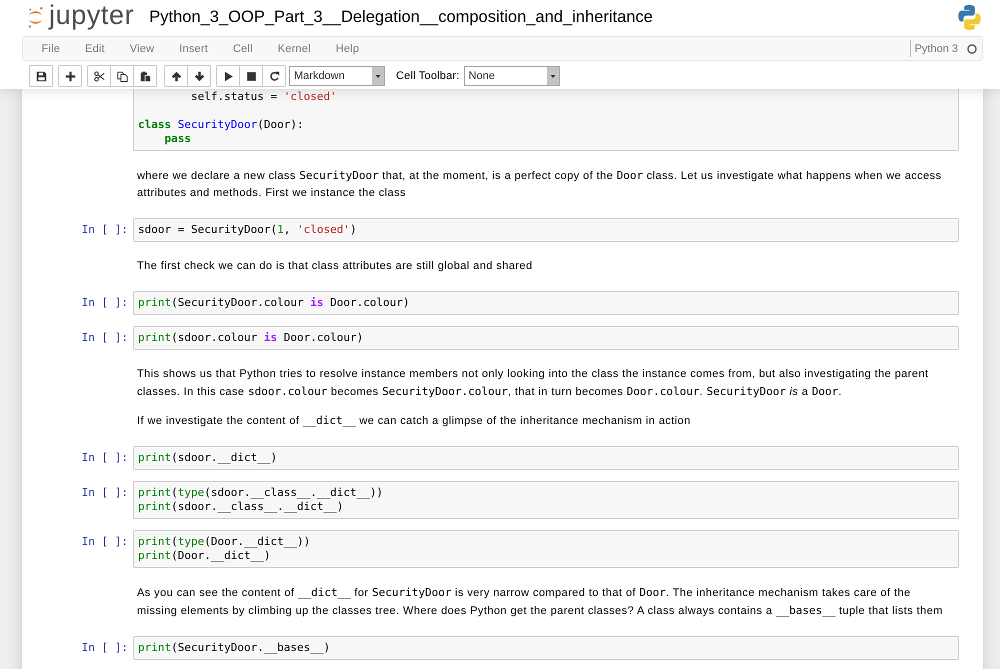 Image resolution: width=1000 pixels, height=669 pixels. Describe the element at coordinates (41, 76) in the screenshot. I see `save-button` at that location.